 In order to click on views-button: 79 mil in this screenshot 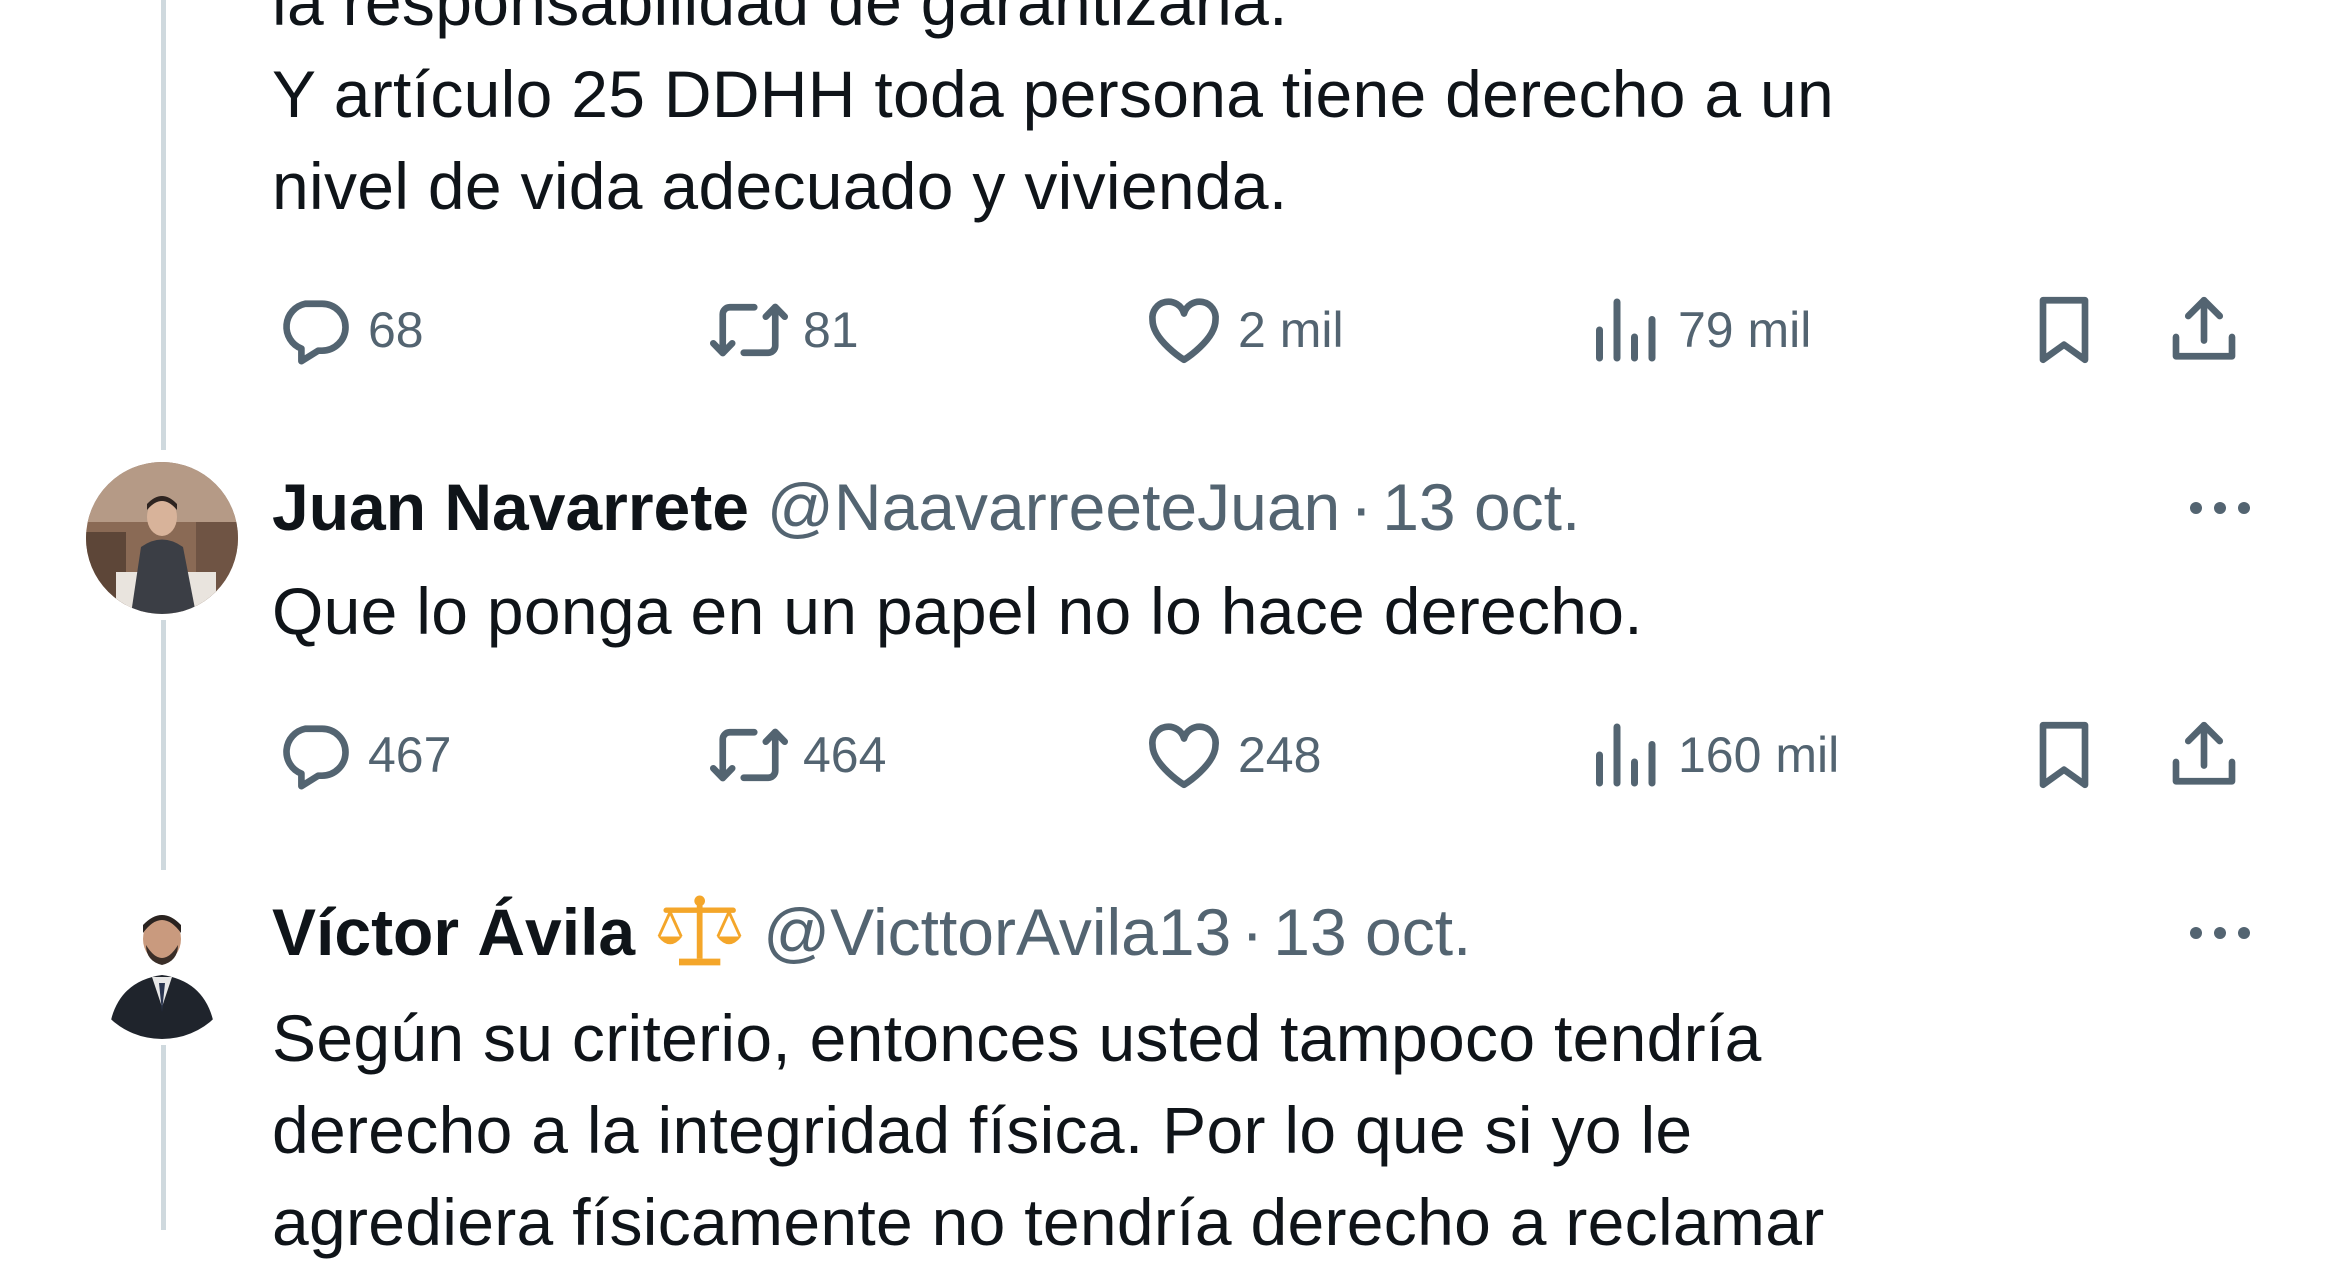, I will do `click(1696, 330)`.